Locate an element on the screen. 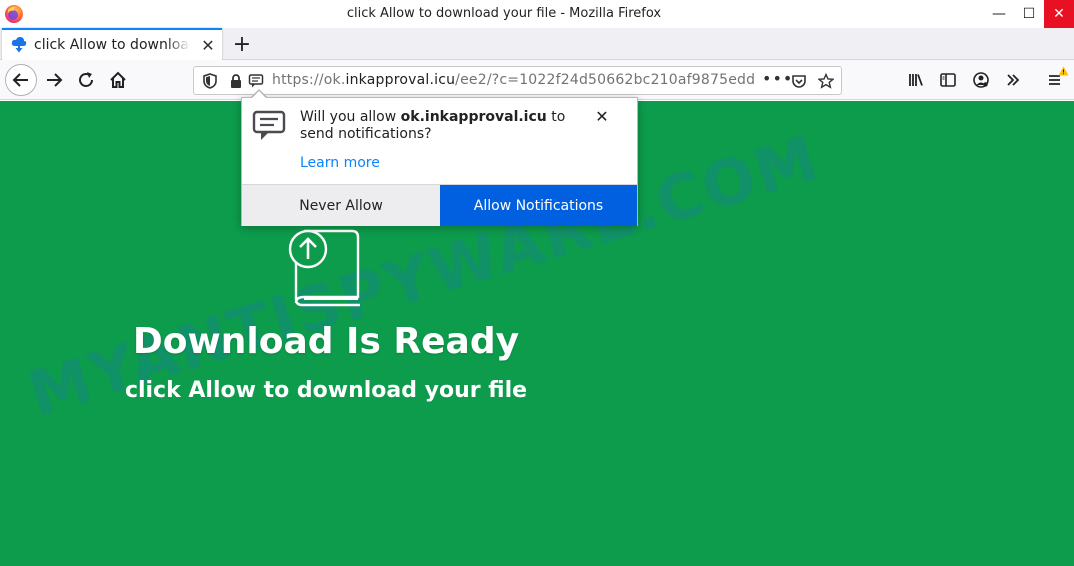 The width and height of the screenshot is (1074, 566). tab-label: click Allow to download your file is located at coordinates (112, 45).